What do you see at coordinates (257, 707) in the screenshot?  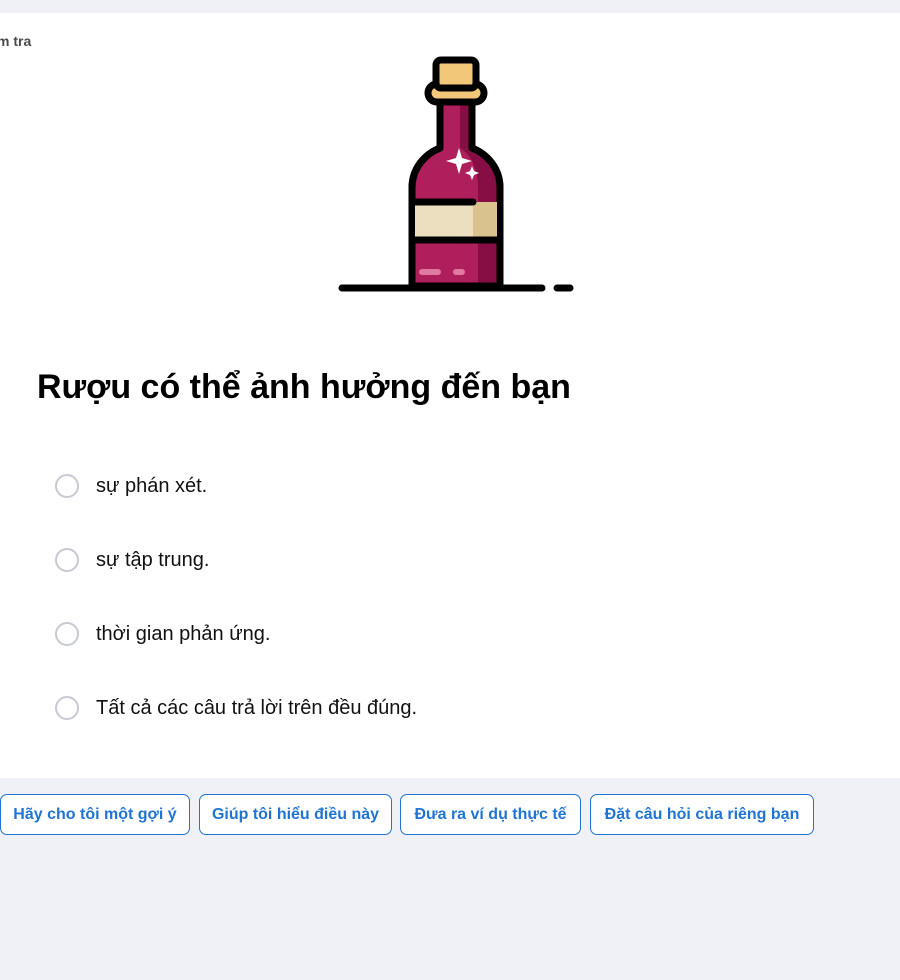 I see `answer-option-label: Tất cả các câu trả lời trên đều đúng.` at bounding box center [257, 707].